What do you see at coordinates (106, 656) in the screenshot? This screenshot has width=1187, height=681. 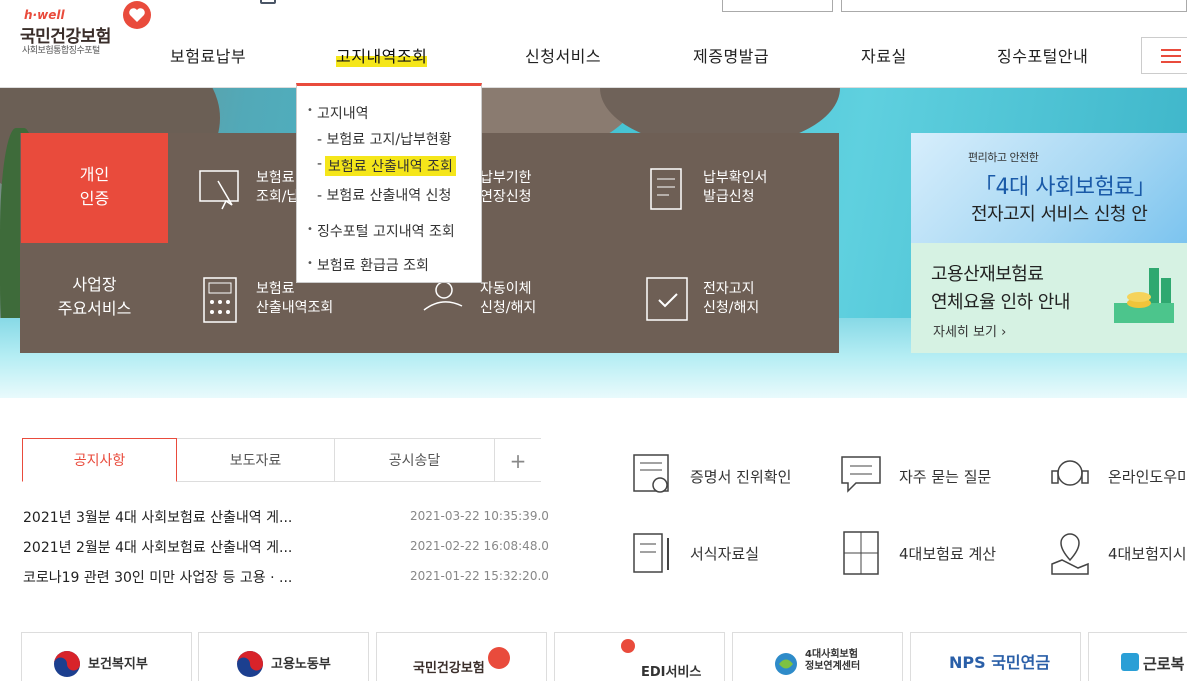 I see `family-site-mohw: 보건복지부` at bounding box center [106, 656].